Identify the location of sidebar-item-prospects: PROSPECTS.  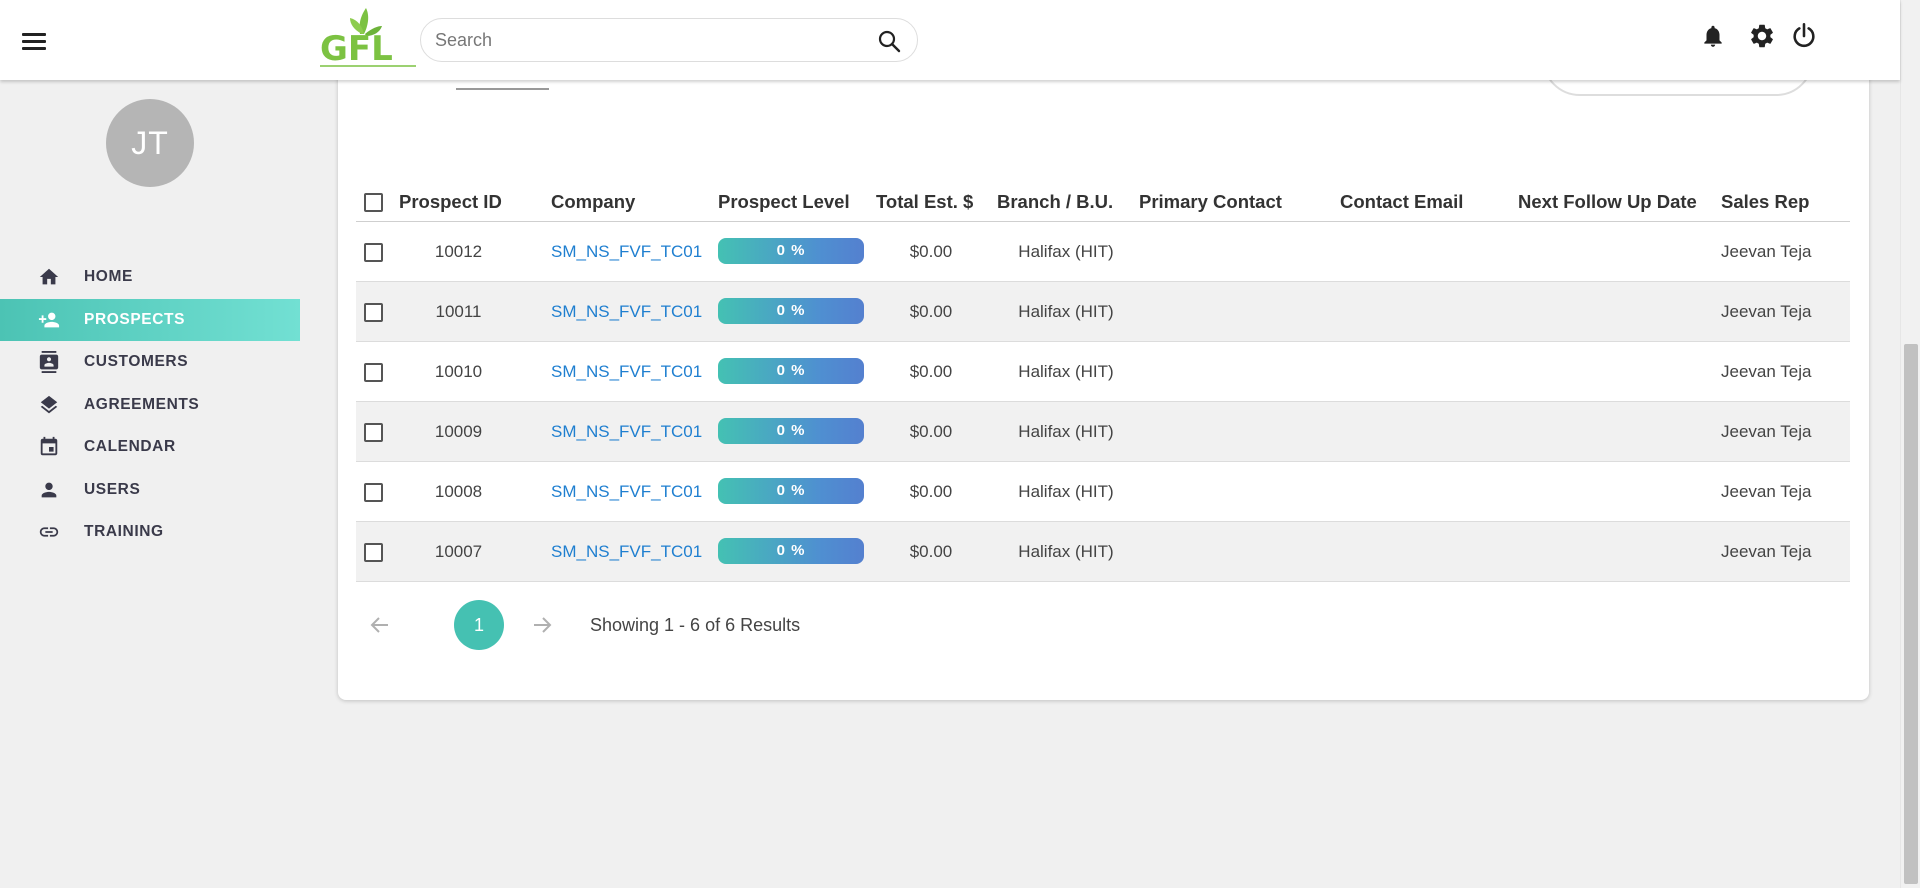
(150, 319).